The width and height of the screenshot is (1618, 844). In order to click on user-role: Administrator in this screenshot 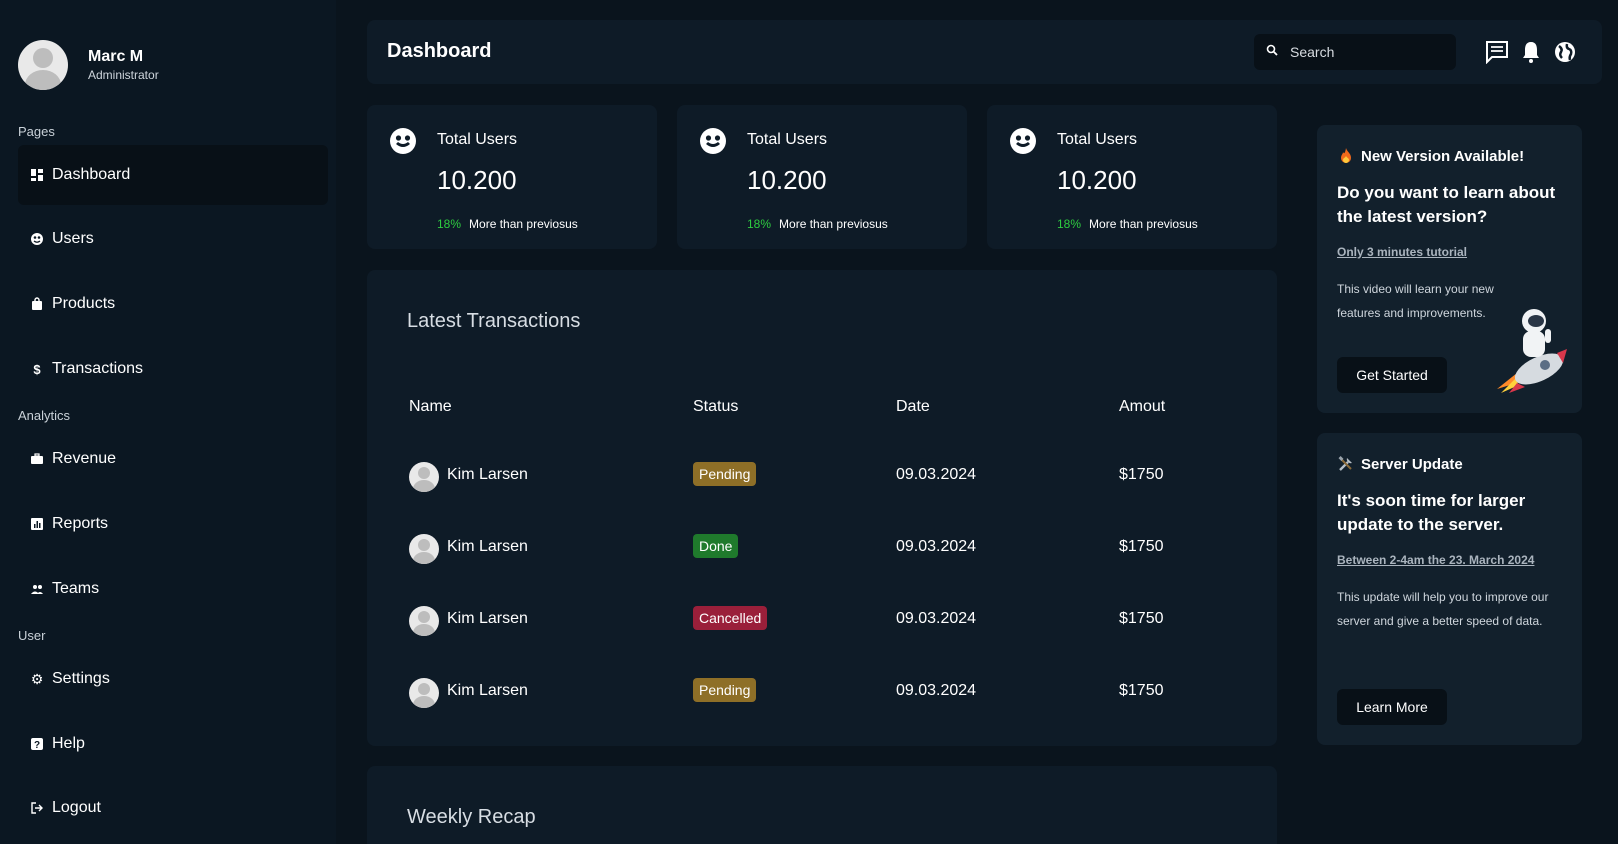, I will do `click(123, 75)`.